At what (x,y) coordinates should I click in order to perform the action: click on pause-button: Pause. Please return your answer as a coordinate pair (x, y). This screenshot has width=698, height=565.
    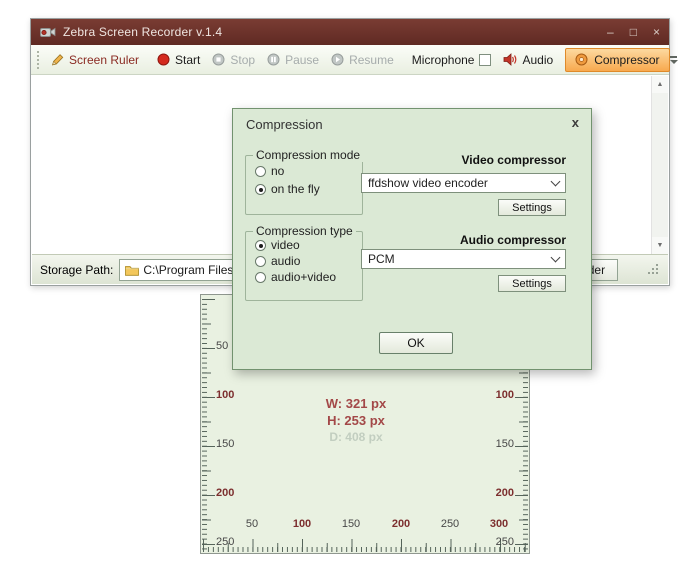
    Looking at the image, I should click on (293, 60).